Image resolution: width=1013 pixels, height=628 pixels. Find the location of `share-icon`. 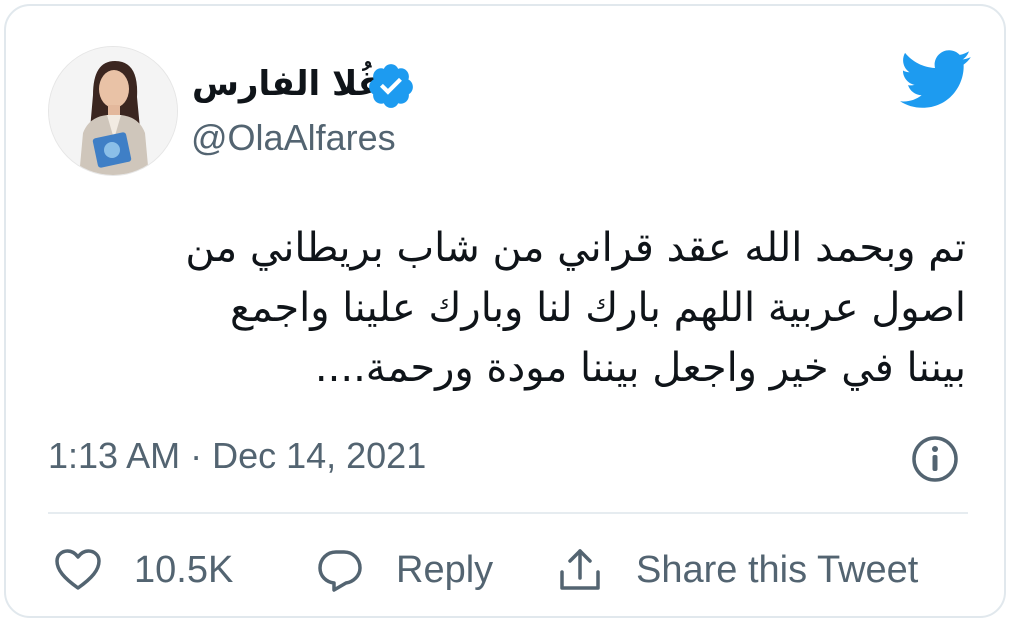

share-icon is located at coordinates (580, 569).